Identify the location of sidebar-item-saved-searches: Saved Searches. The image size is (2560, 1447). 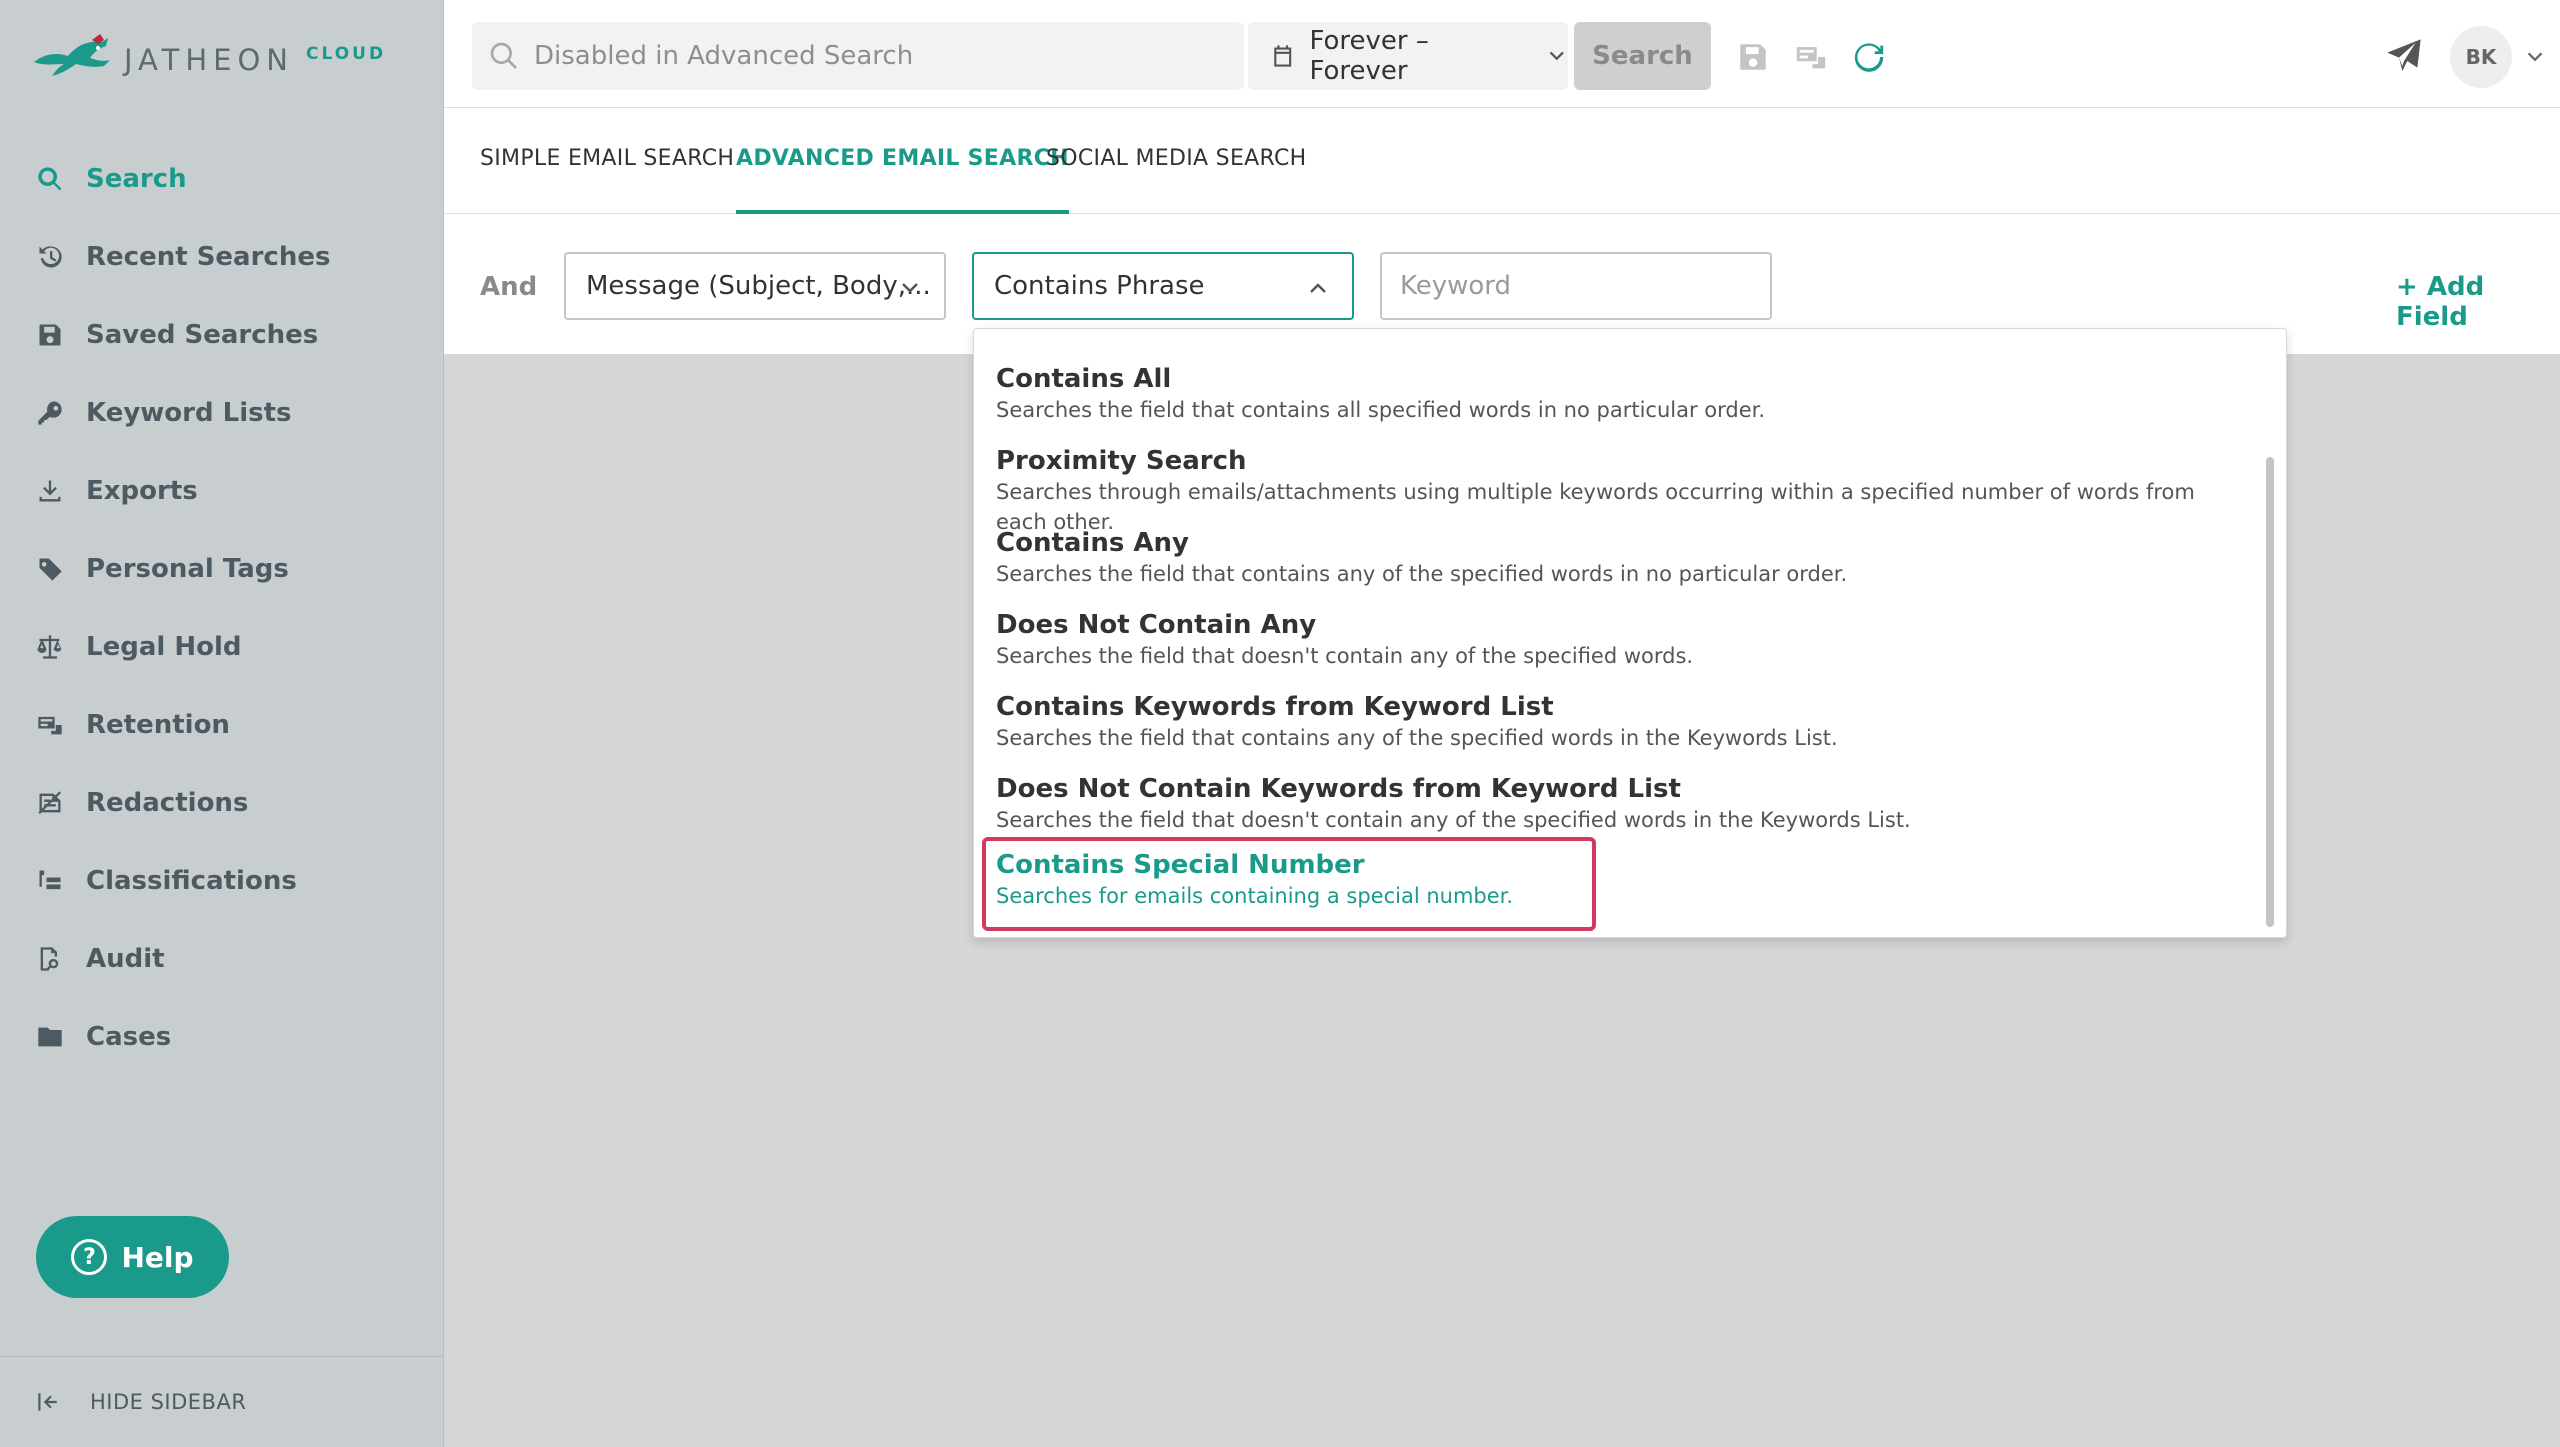
(222, 335).